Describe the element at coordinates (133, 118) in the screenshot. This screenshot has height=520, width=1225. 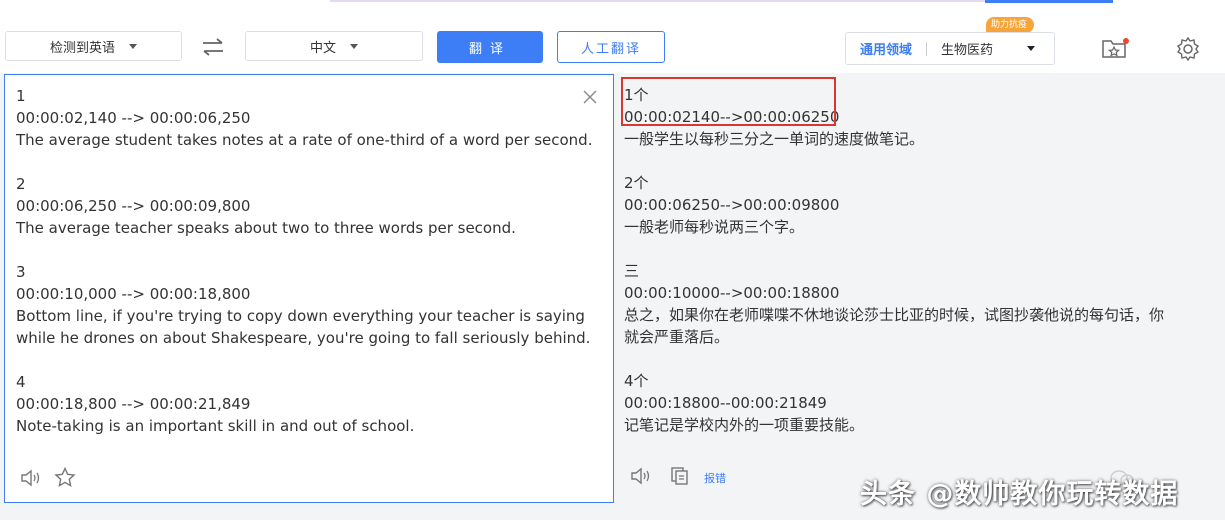
I see `text-line: 00:00:02,140 --> 00:00:06,250` at that location.